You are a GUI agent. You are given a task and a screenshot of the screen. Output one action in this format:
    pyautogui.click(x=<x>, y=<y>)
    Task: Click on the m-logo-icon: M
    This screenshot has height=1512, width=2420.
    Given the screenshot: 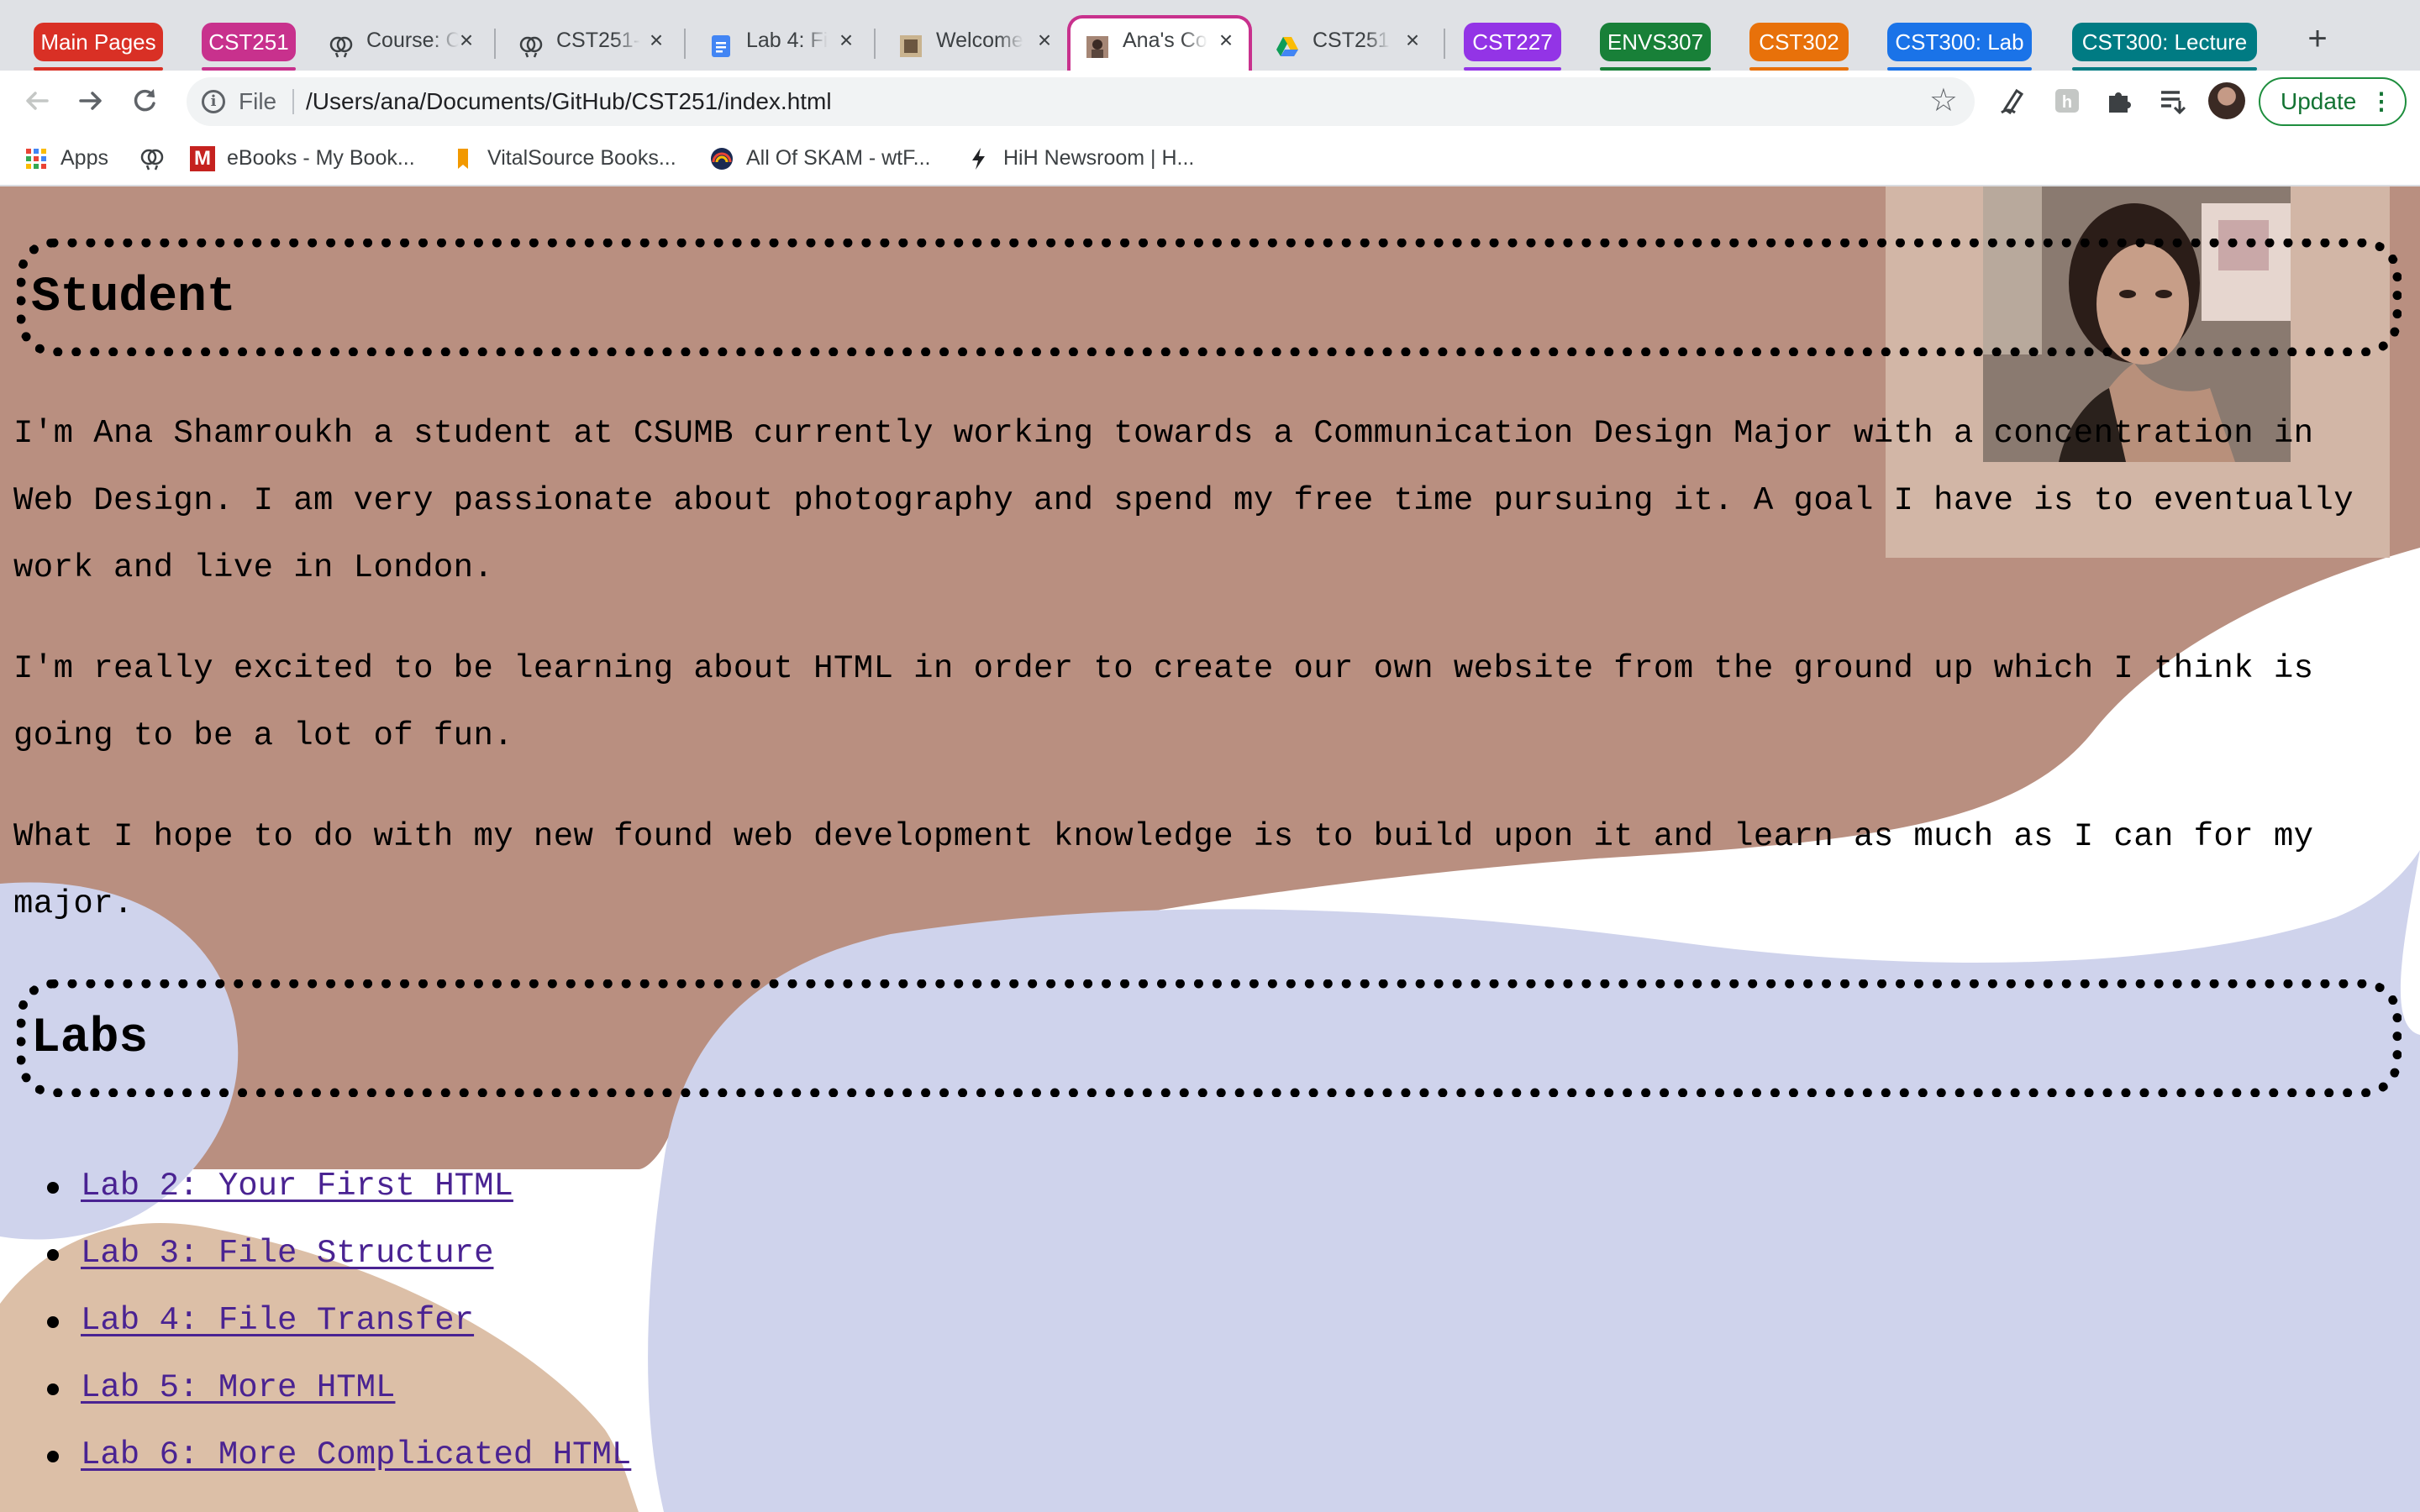 What is the action you would take?
    pyautogui.click(x=202, y=159)
    